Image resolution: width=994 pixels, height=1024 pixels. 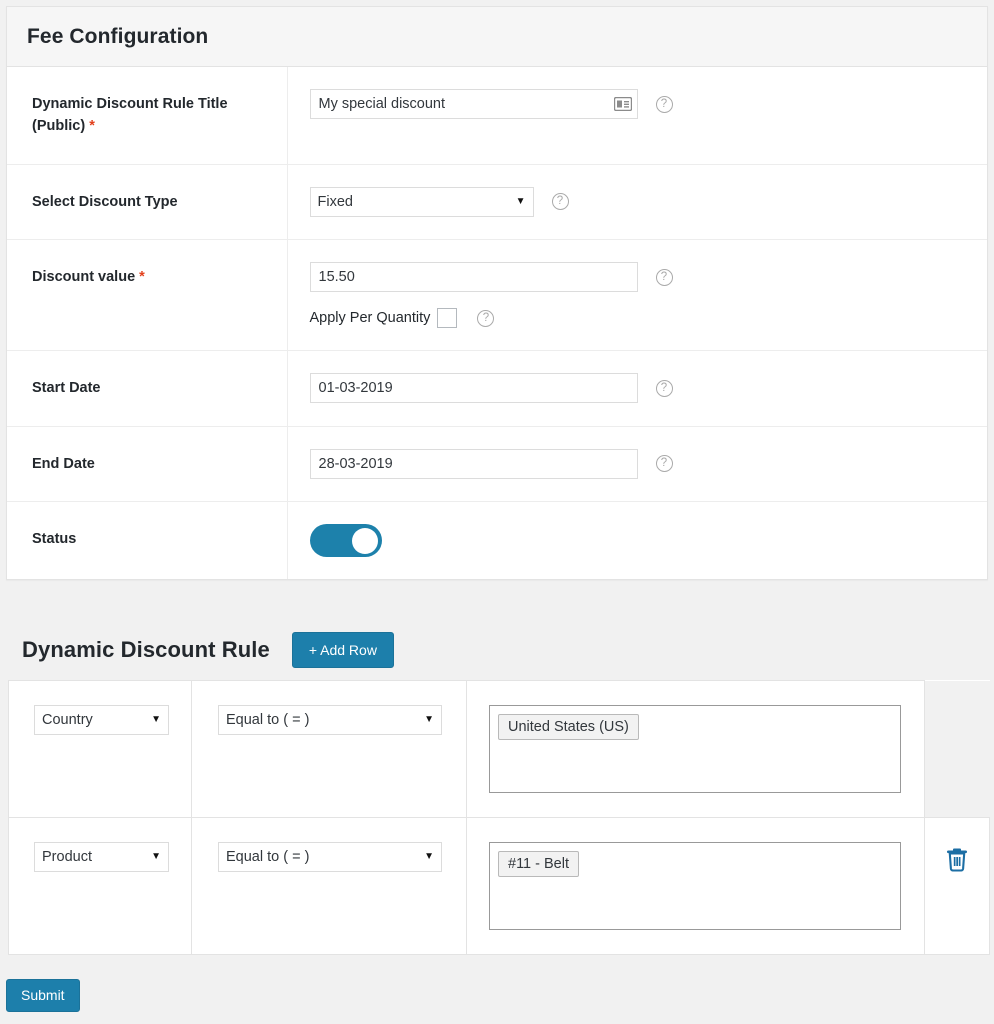 I want to click on discount-type-select-wrap: Fixed ▼, so click(x=421, y=201).